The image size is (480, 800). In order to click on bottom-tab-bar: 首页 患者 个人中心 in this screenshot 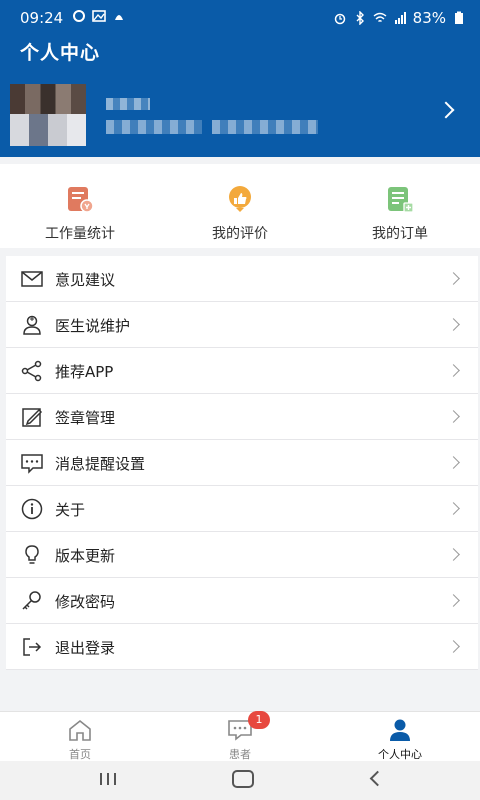, I will do `click(240, 736)`.